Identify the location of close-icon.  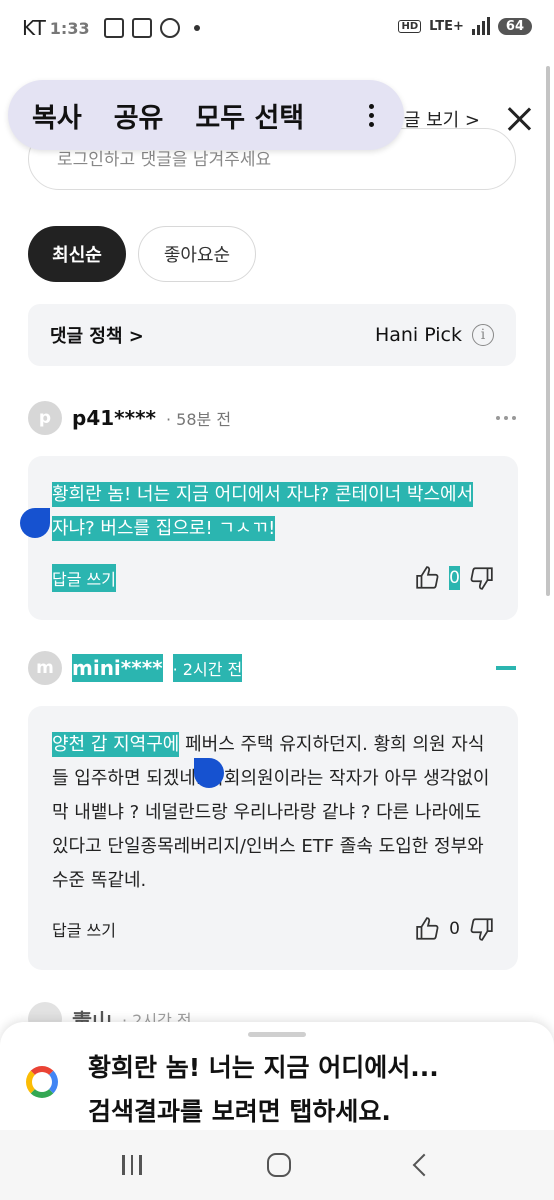
(519, 119).